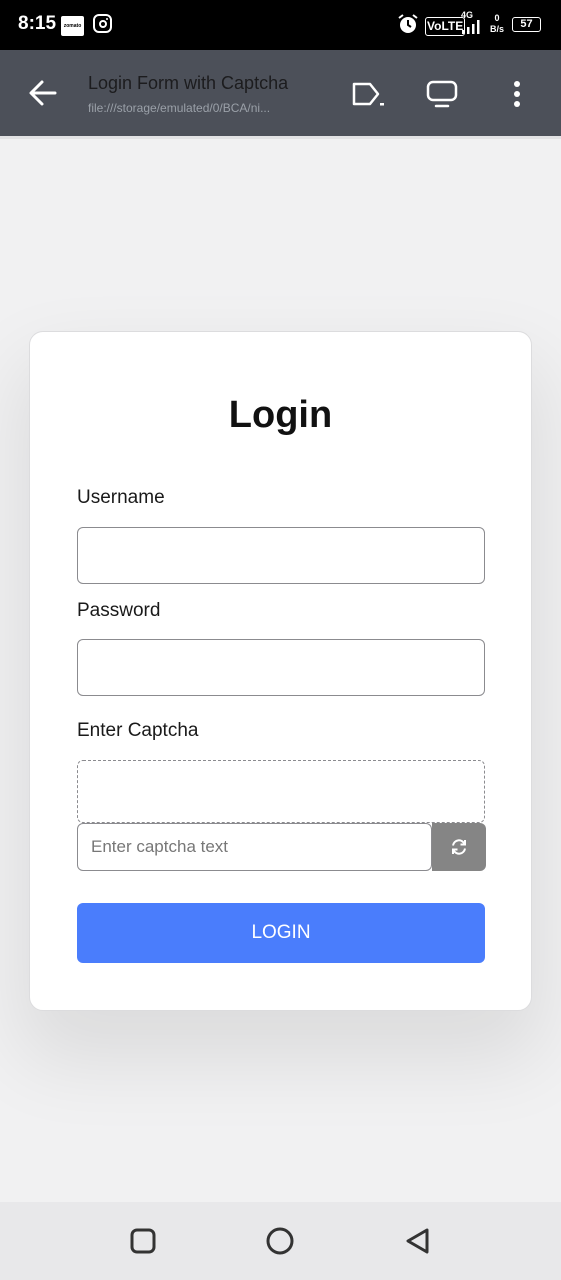 This screenshot has height=1280, width=561. What do you see at coordinates (526, 24) in the screenshot?
I see `battery-icon: 57` at bounding box center [526, 24].